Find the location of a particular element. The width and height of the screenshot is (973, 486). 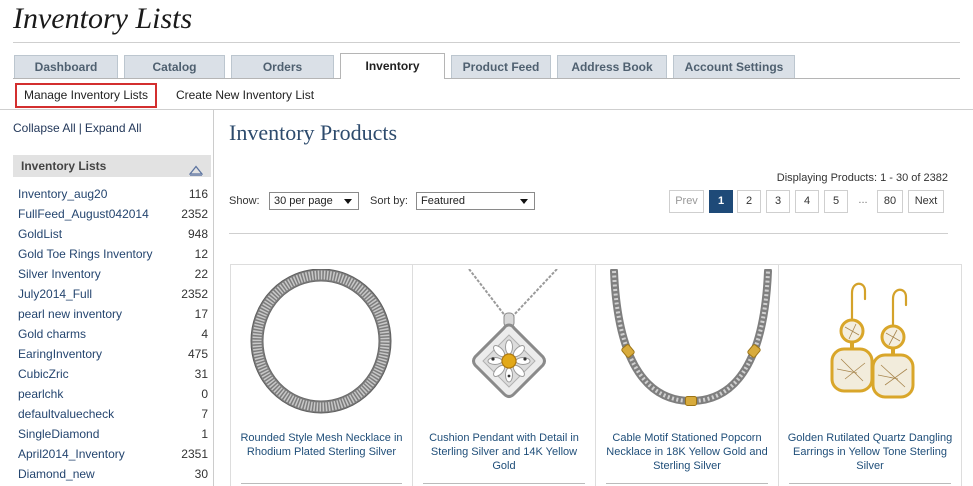

collapse-all-link: Collapse All is located at coordinates (44, 128).